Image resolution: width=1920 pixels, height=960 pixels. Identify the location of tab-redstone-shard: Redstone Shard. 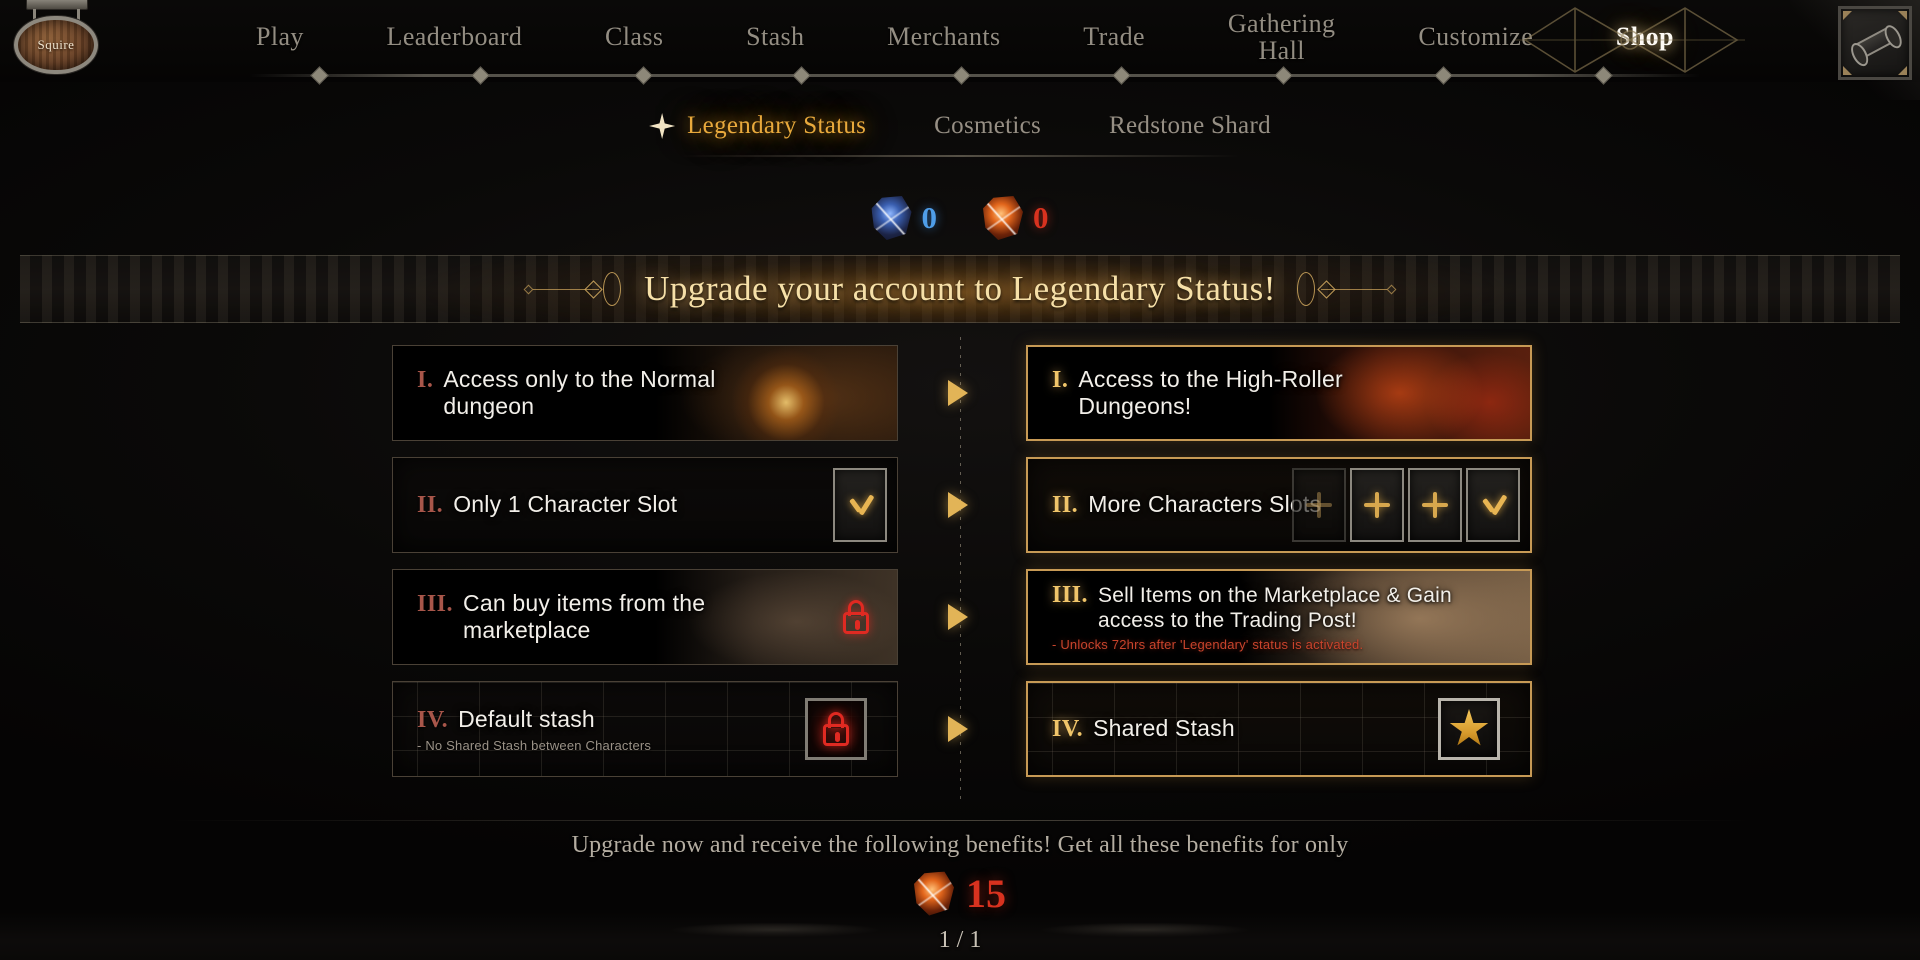
(1190, 126).